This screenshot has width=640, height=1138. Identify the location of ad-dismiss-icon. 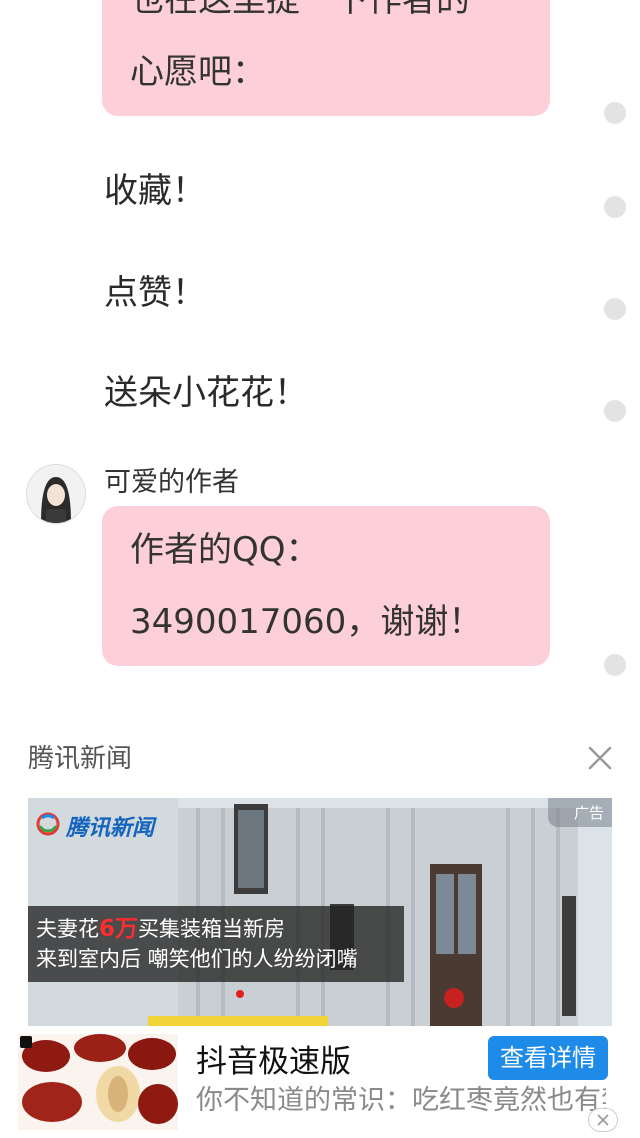
(603, 1120).